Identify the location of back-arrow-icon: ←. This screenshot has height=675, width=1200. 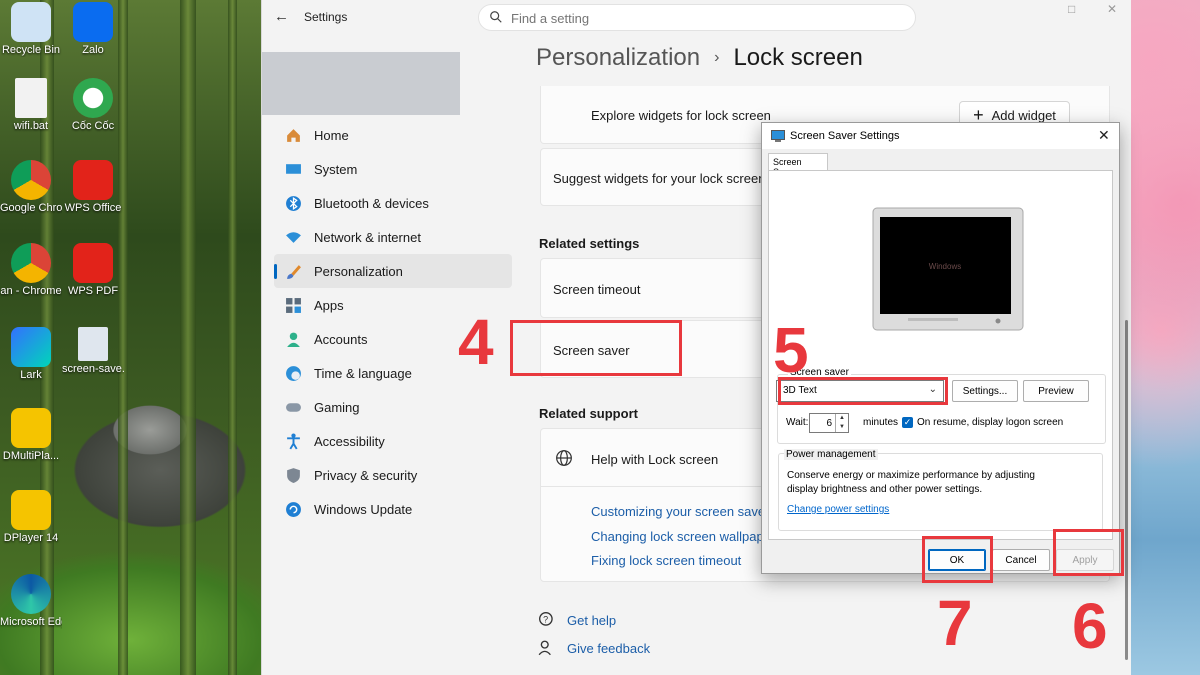
(283, 17).